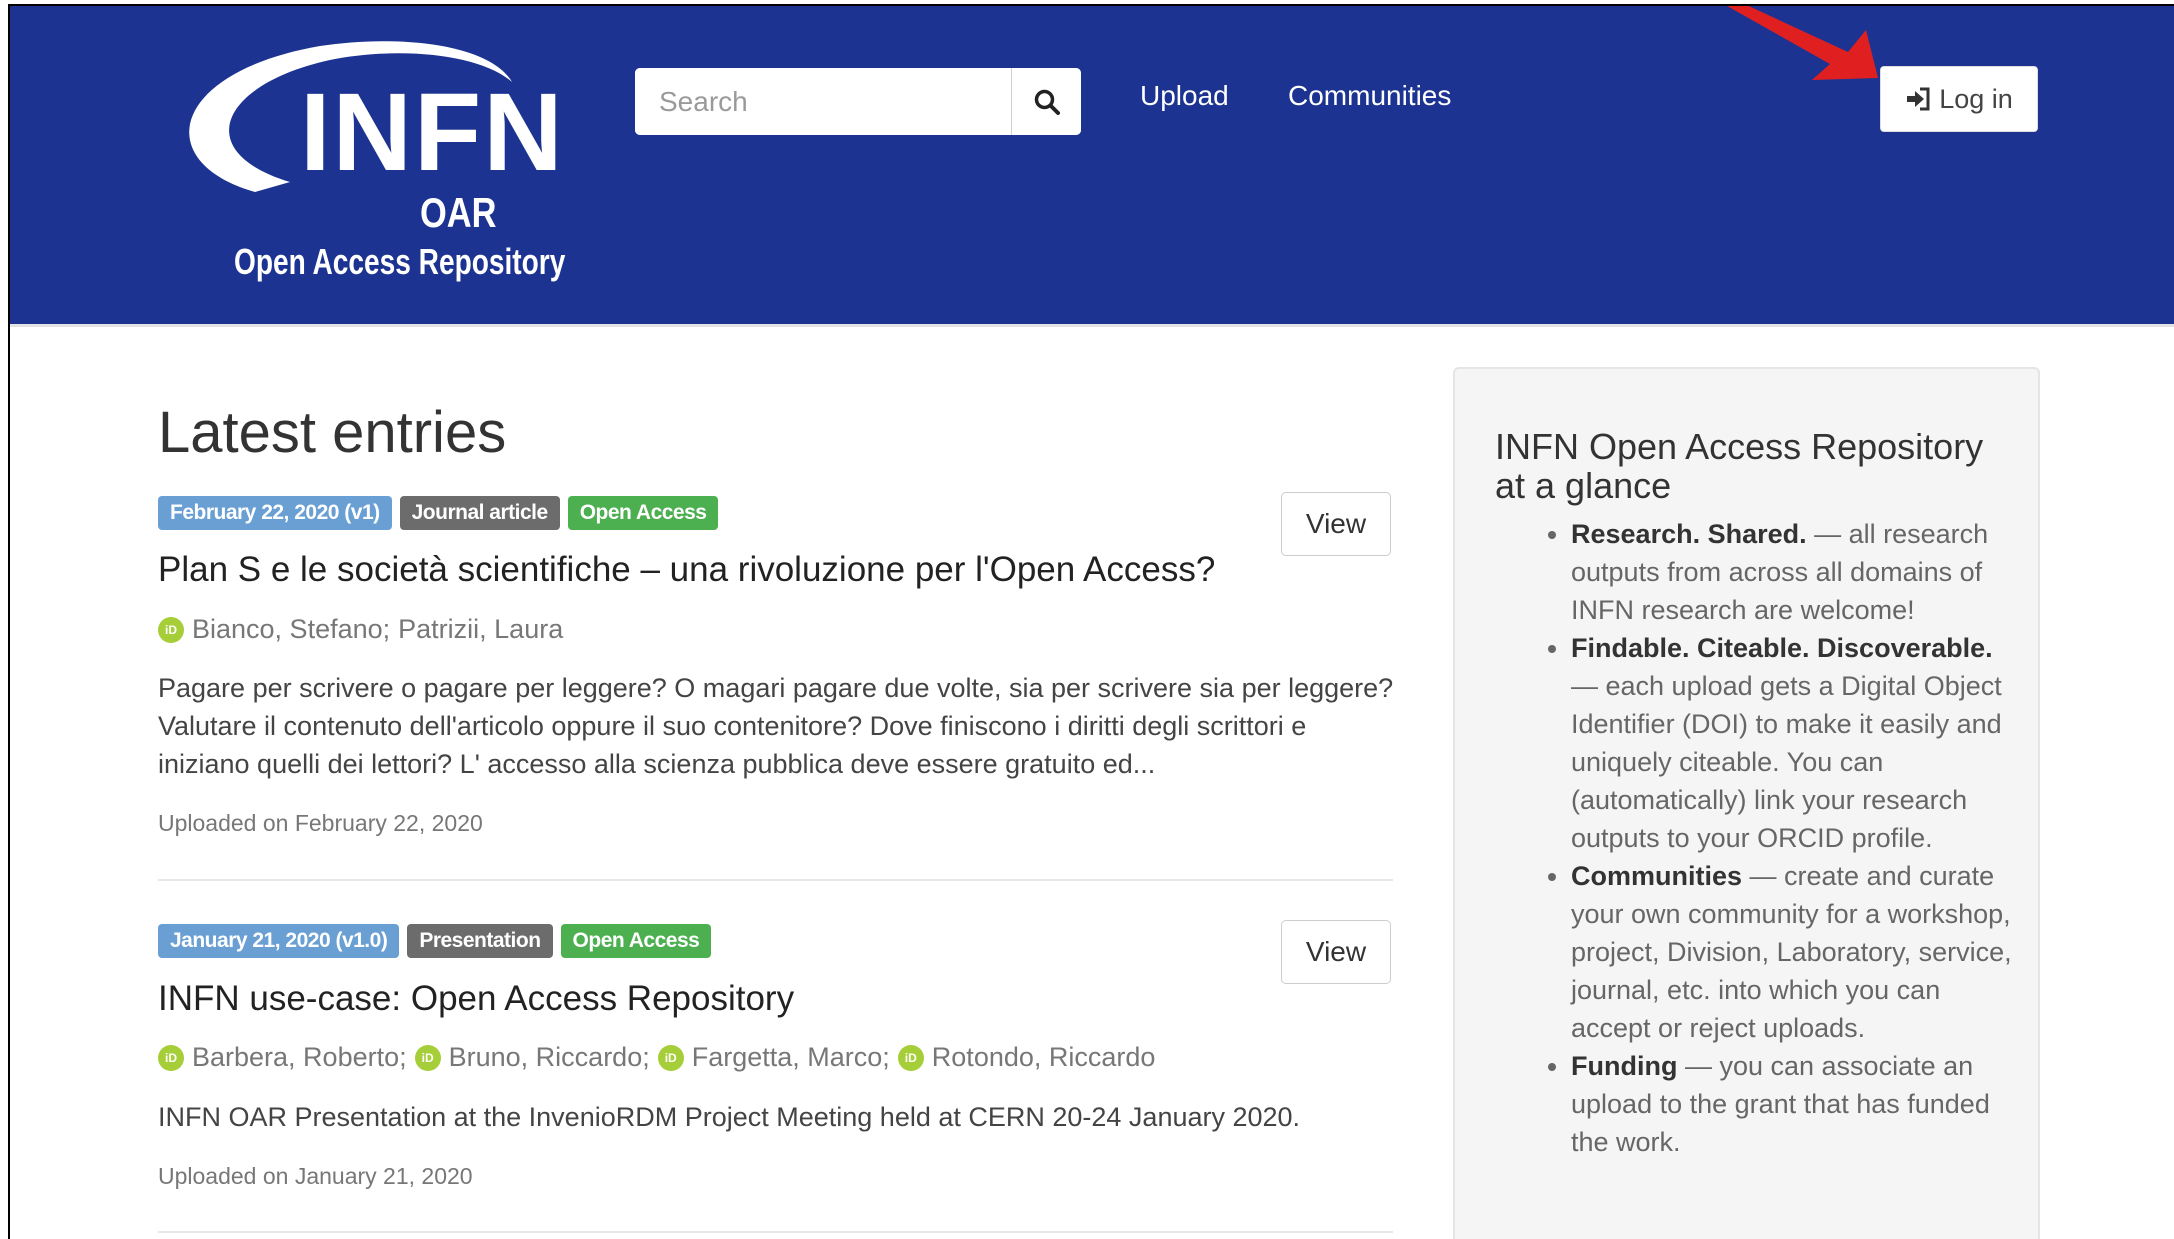  What do you see at coordinates (279, 941) in the screenshot?
I see `version-date-badge: January 21, 2020 (v1.0)` at bounding box center [279, 941].